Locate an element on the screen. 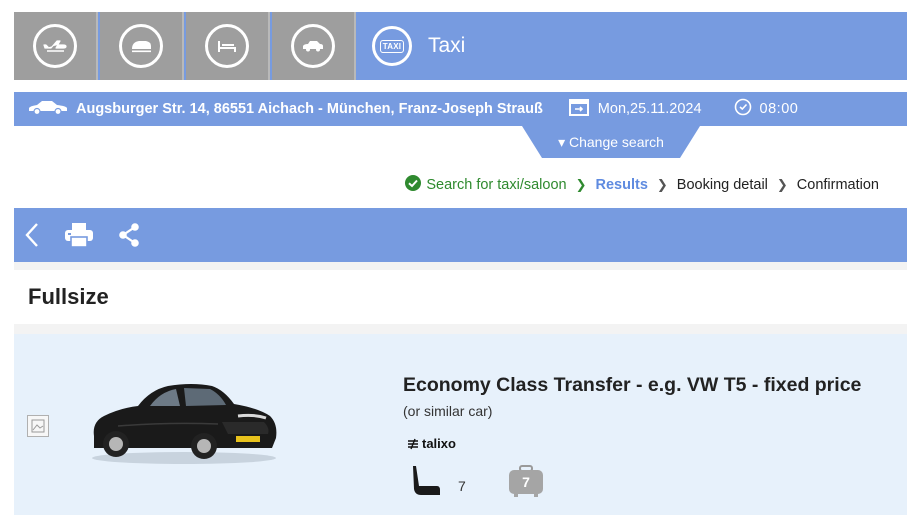  seat-icon is located at coordinates (426, 480).